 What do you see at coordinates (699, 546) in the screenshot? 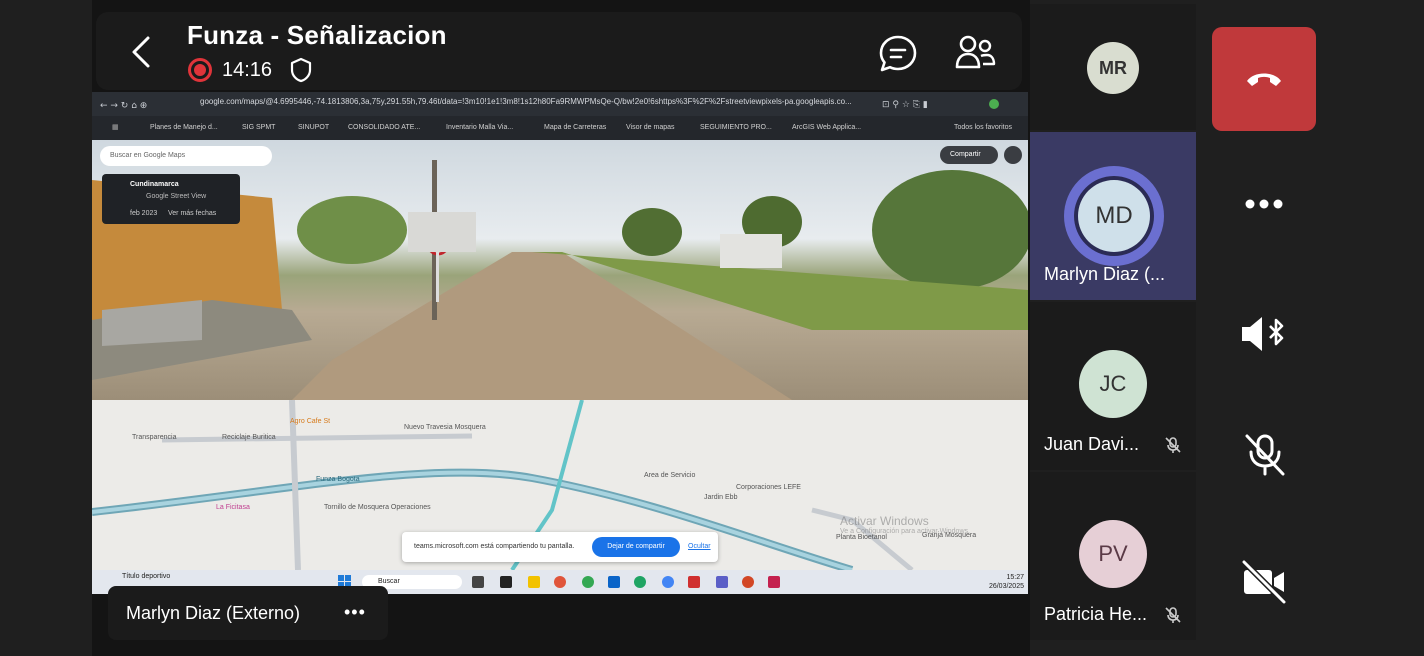
I see `hide-notice-link: Ocultar` at bounding box center [699, 546].